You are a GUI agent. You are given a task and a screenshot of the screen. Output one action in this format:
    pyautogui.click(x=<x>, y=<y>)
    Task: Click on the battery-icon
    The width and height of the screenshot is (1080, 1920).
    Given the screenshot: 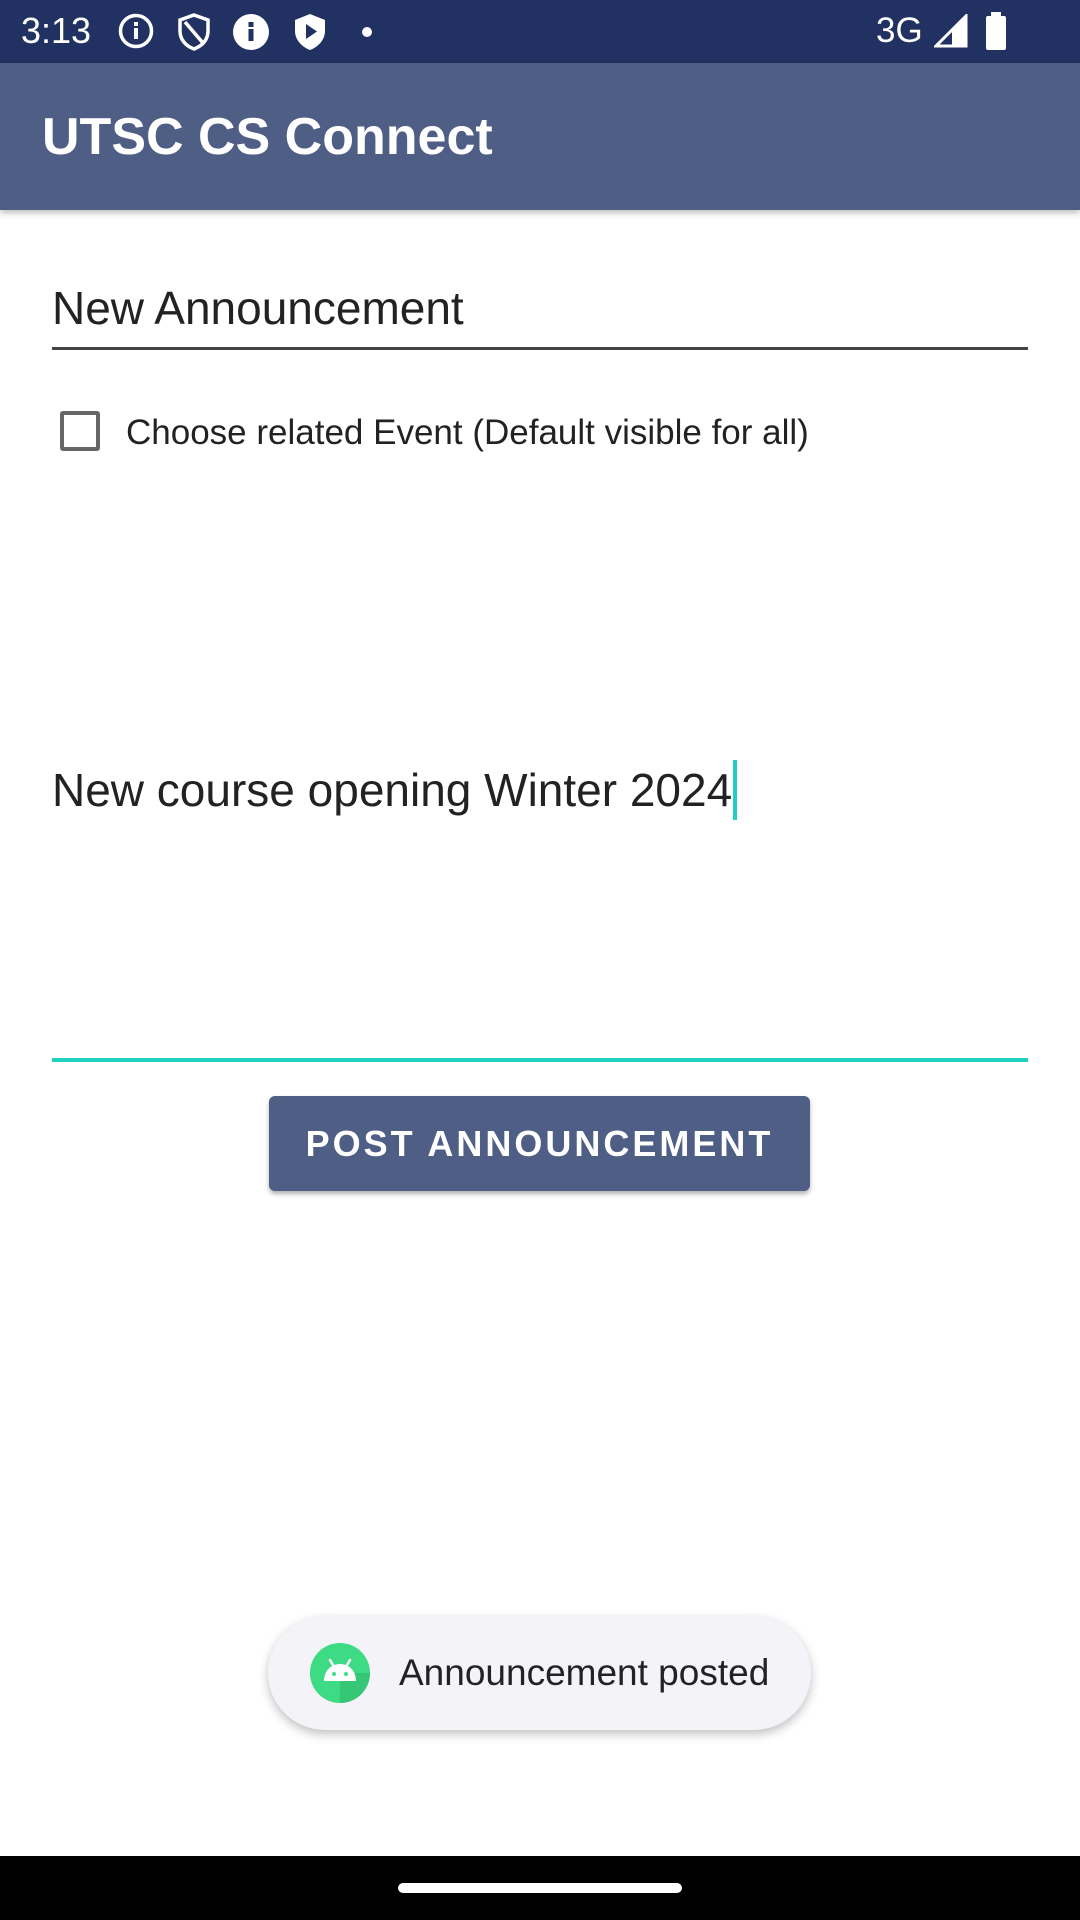 What is the action you would take?
    pyautogui.click(x=996, y=33)
    